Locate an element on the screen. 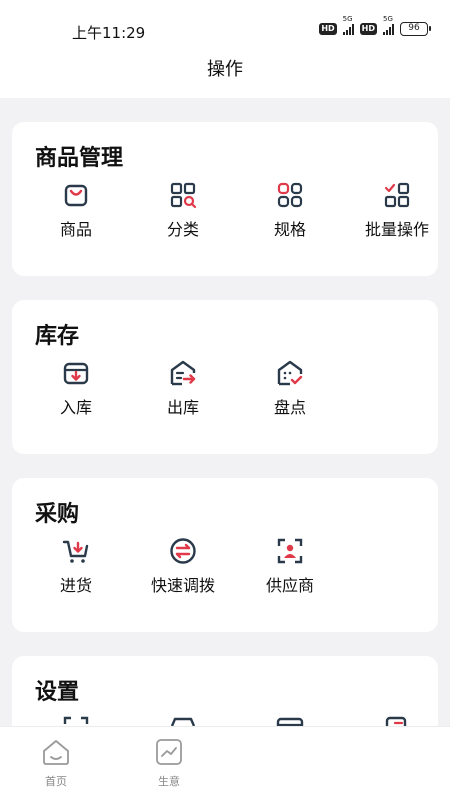 Image resolution: width=450 pixels, height=800 pixels. tab-business: 生意 is located at coordinates (169, 763).